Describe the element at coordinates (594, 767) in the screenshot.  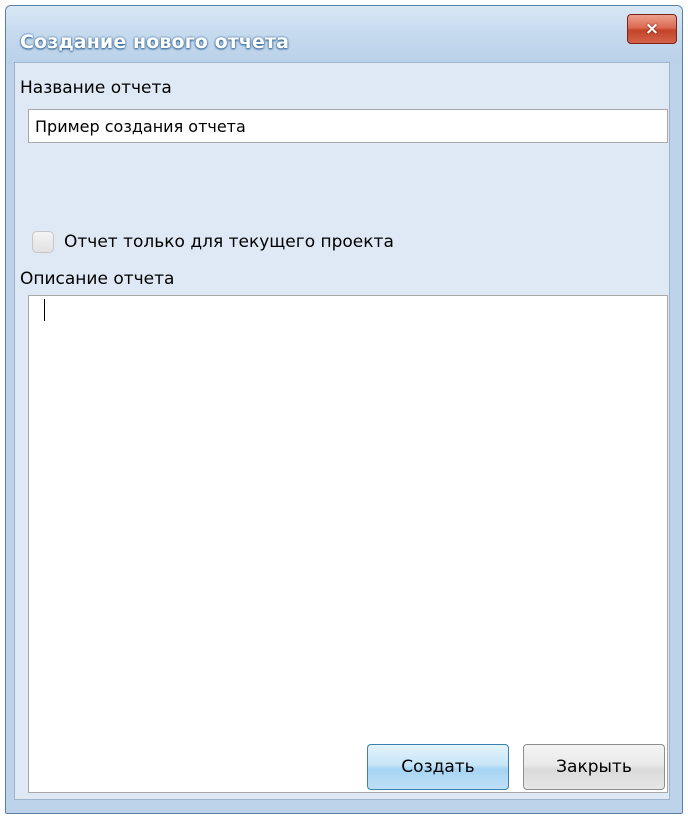
I see `close-dialog-button: Закрыть` at that location.